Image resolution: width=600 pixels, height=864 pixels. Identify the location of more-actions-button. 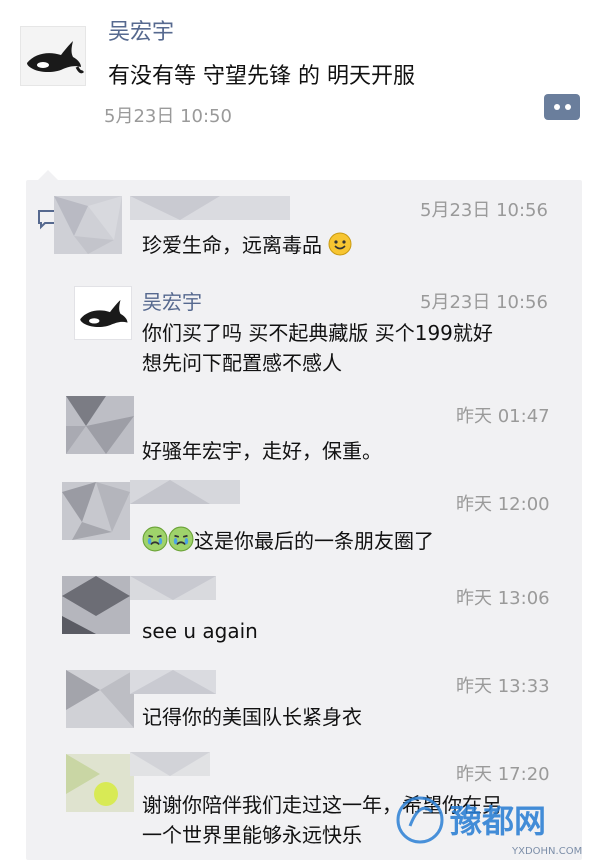
(562, 107).